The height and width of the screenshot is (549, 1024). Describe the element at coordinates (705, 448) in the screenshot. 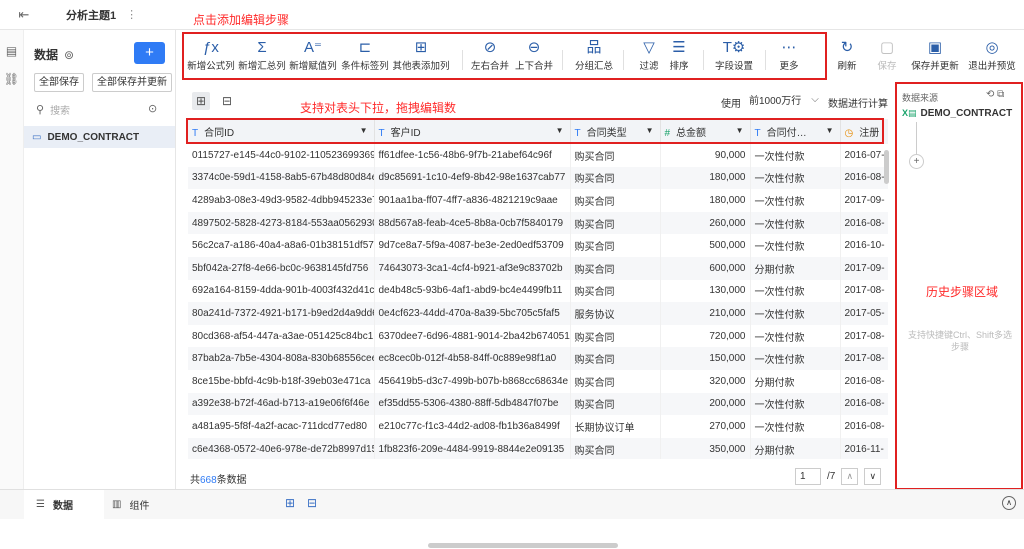

I see `table-cell: 350,000` at that location.